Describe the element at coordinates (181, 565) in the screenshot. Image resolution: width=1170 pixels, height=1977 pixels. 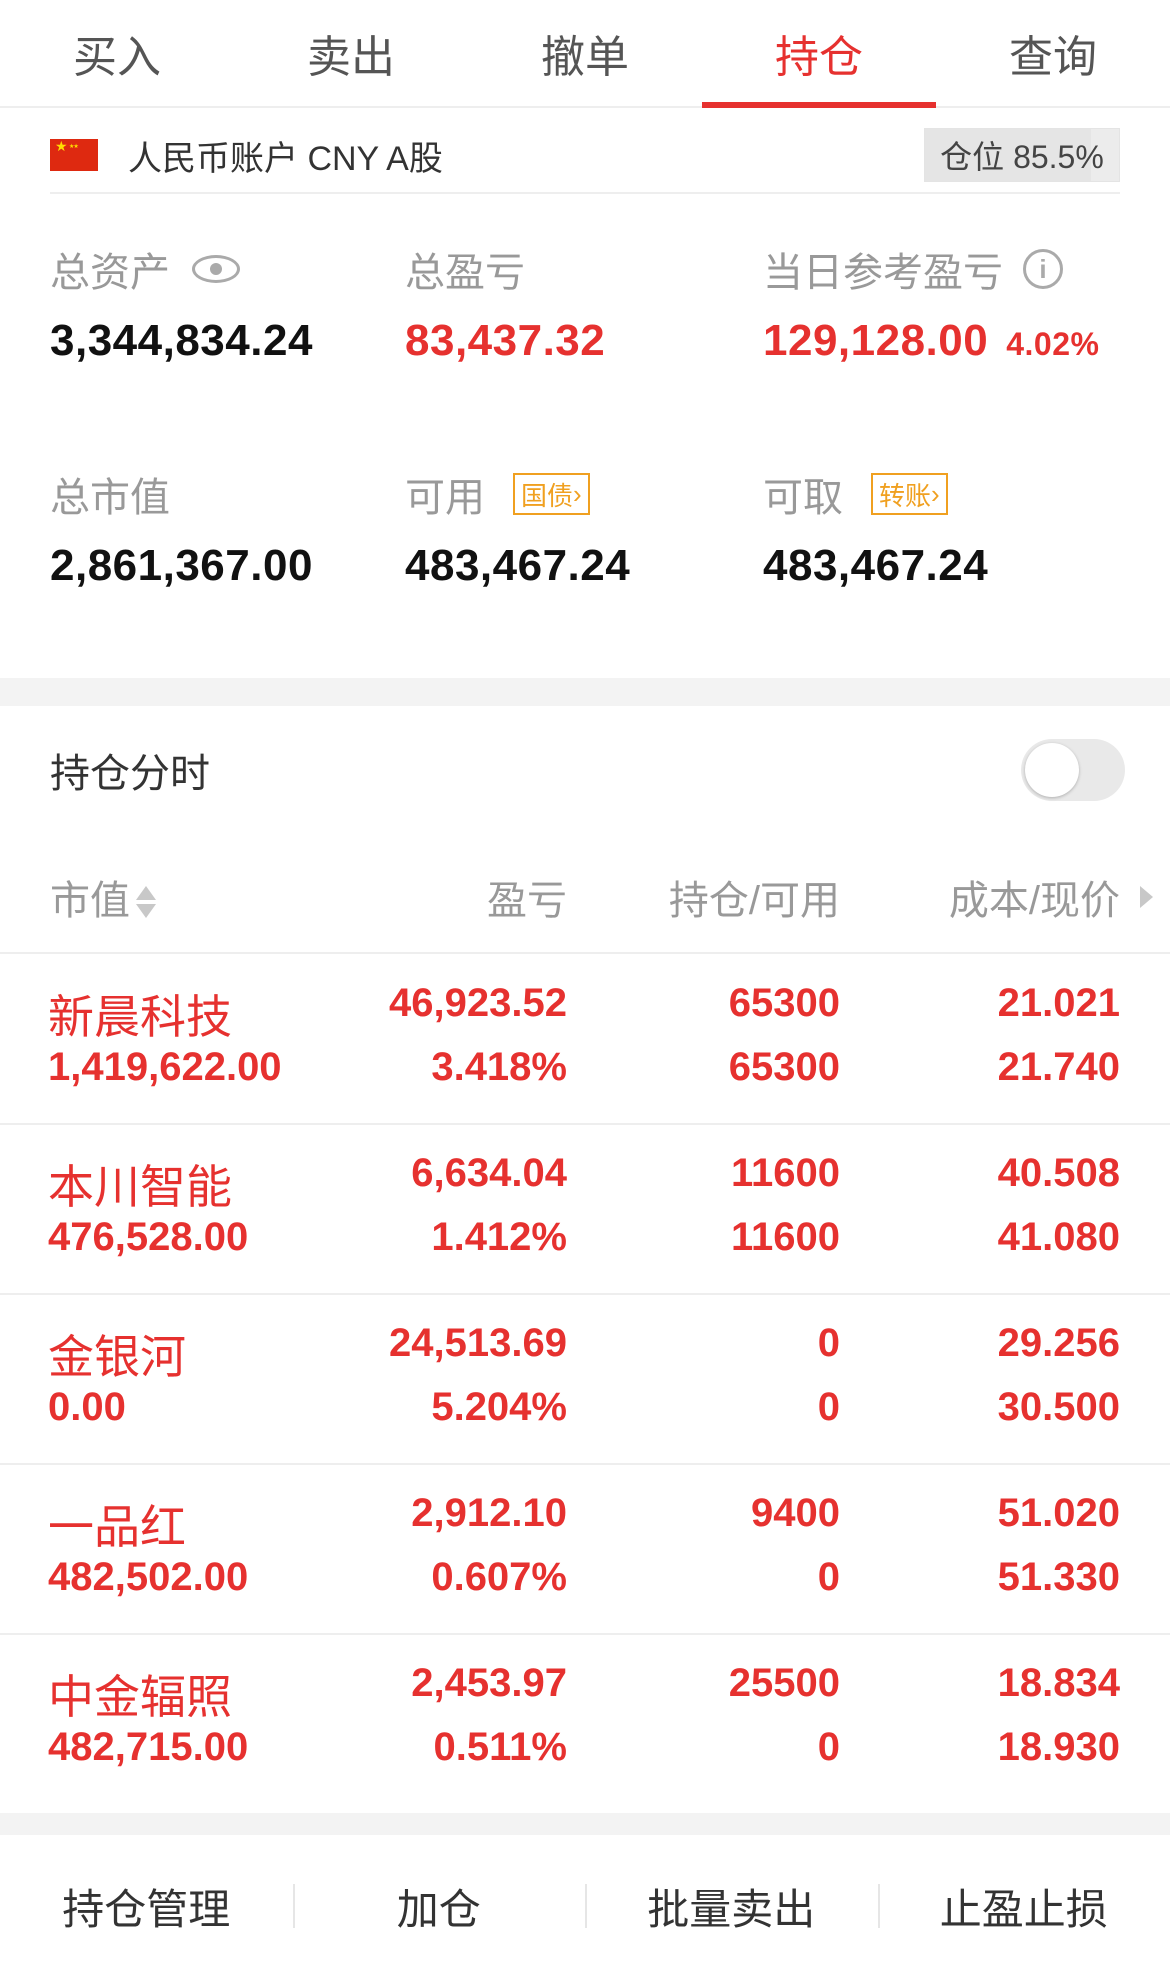
I see `market-value-value: 2,861,367.00` at that location.